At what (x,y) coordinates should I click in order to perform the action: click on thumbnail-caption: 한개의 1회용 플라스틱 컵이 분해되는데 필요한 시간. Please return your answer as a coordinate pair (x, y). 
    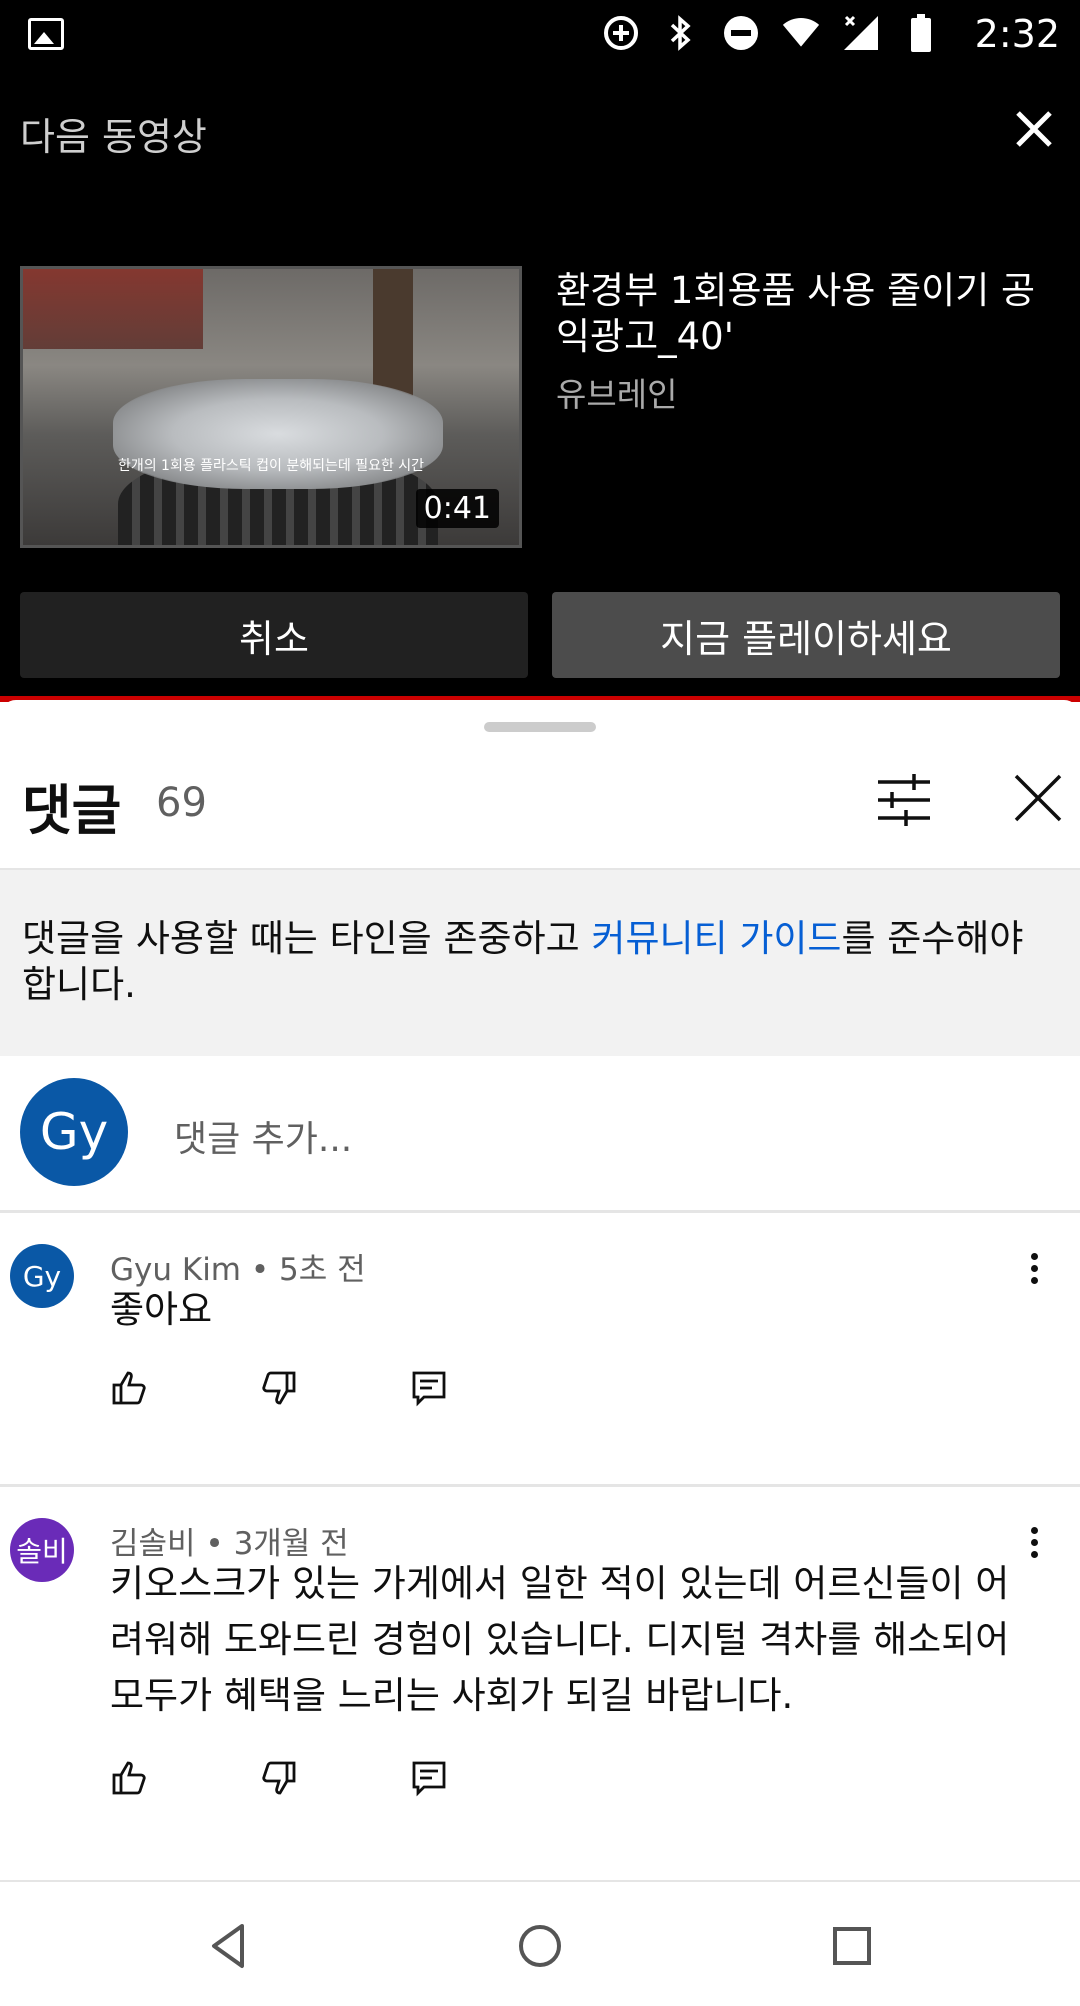
    Looking at the image, I should click on (271, 466).